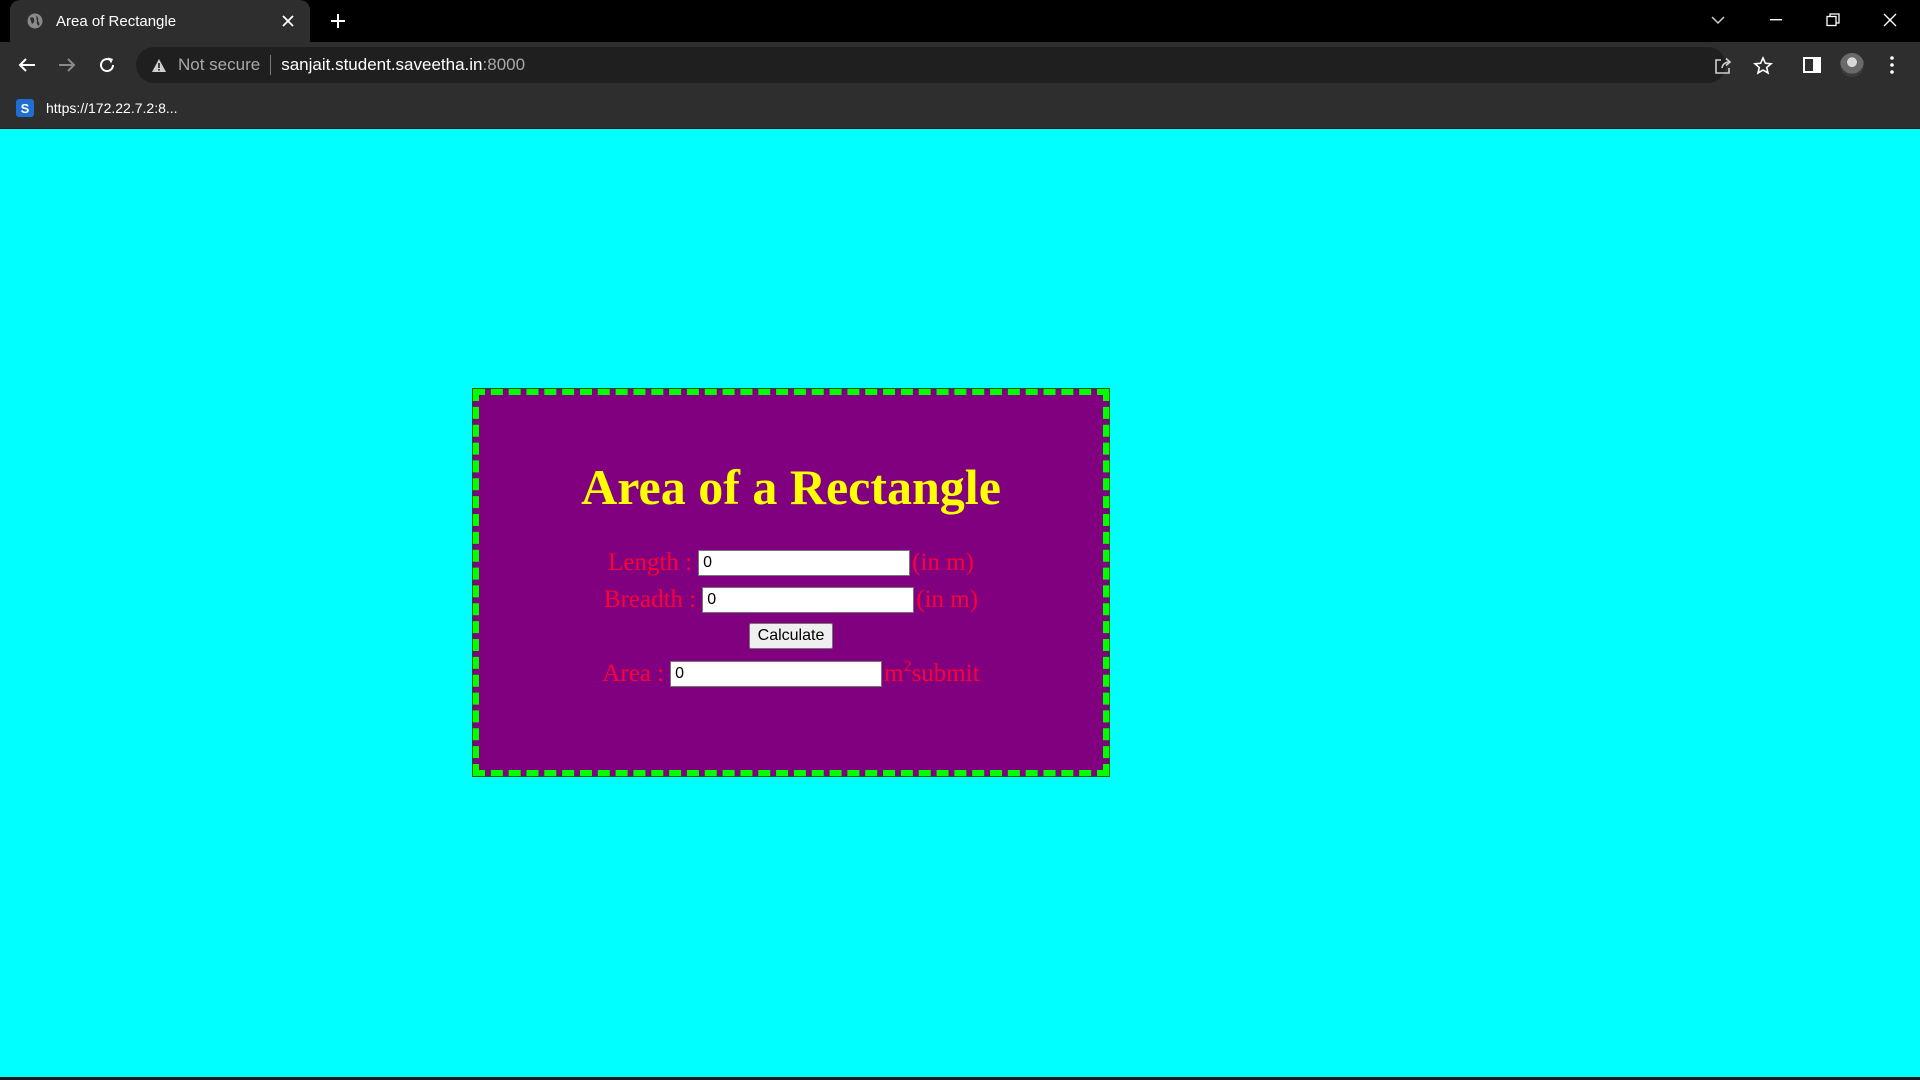 Image resolution: width=1920 pixels, height=1080 pixels. What do you see at coordinates (159, 65) in the screenshot?
I see `warning-triangle-icon` at bounding box center [159, 65].